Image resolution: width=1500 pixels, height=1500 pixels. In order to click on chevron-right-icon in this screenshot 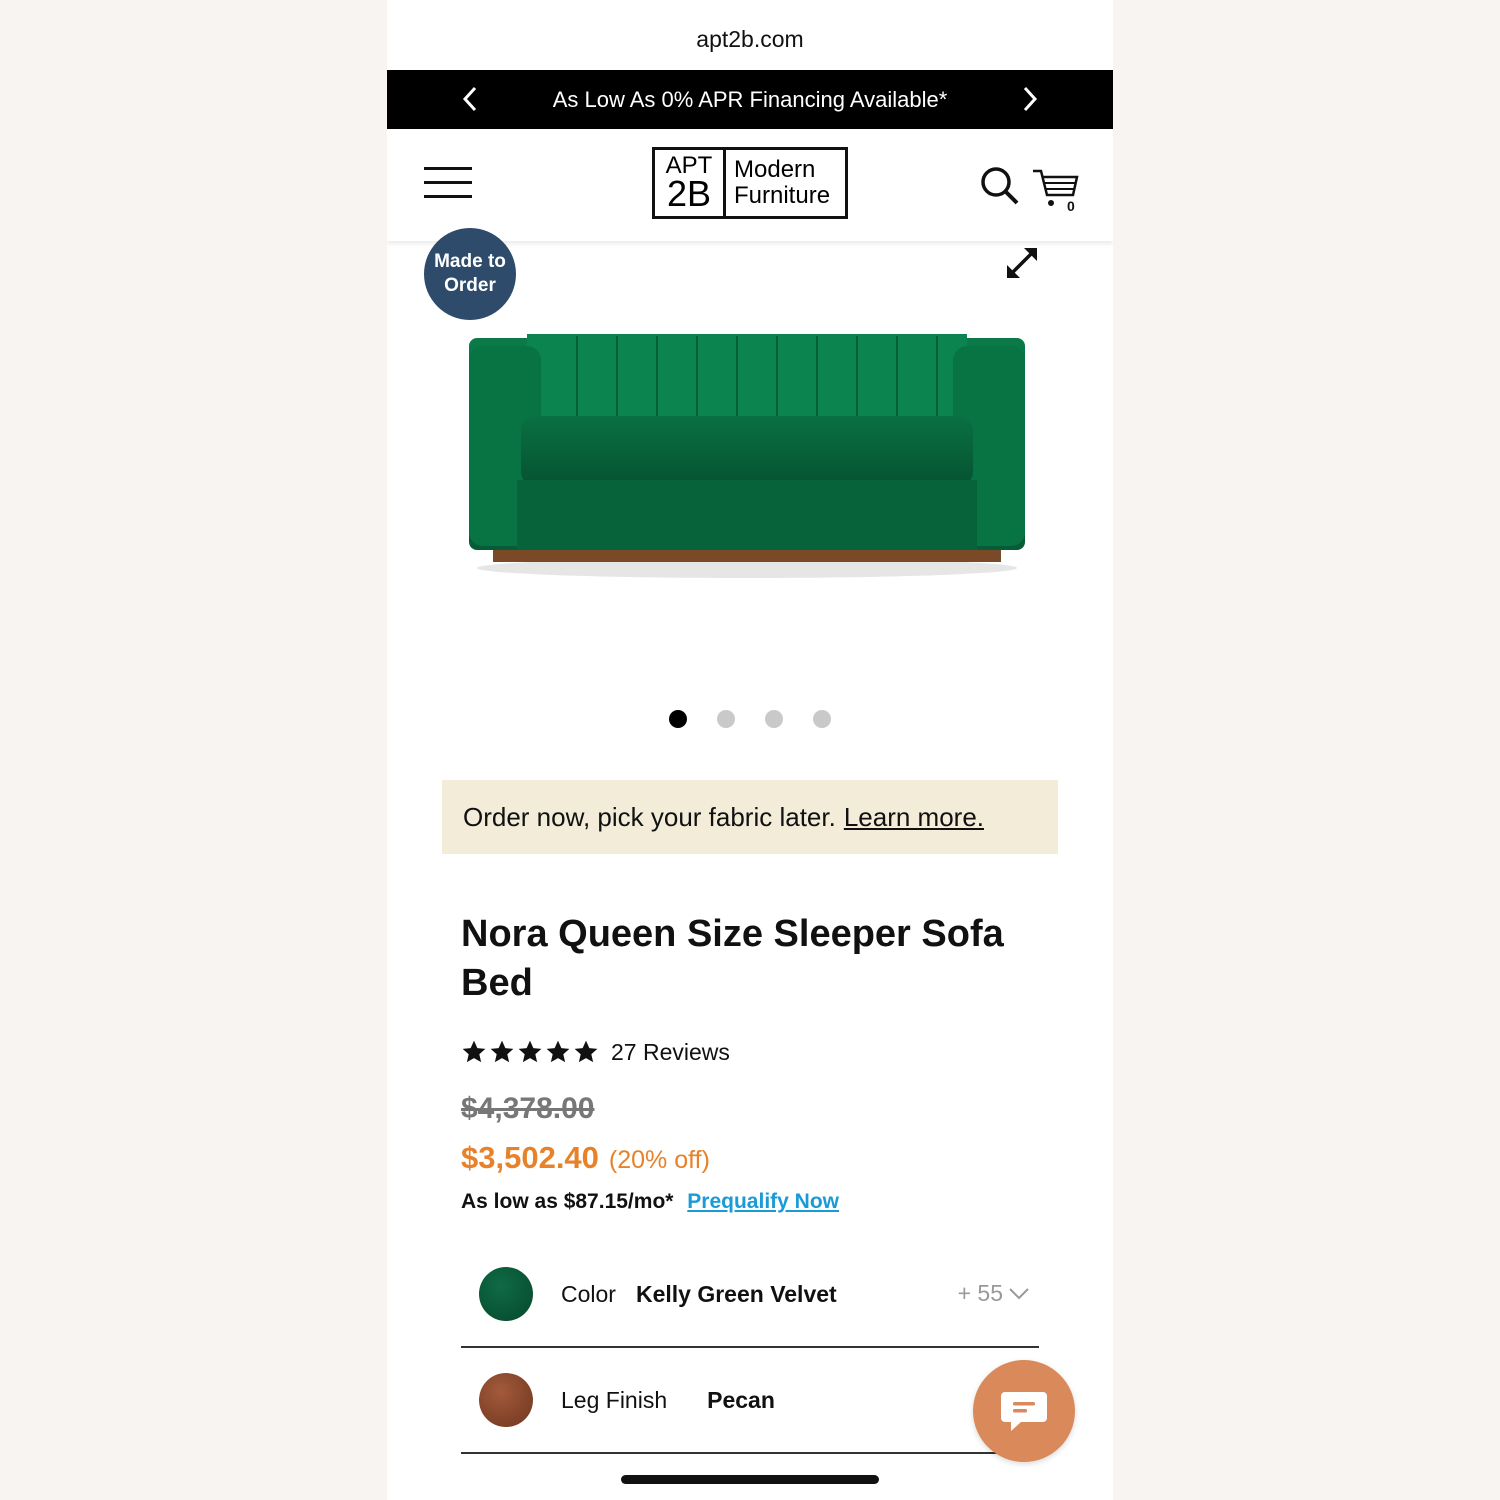, I will do `click(1030, 99)`.